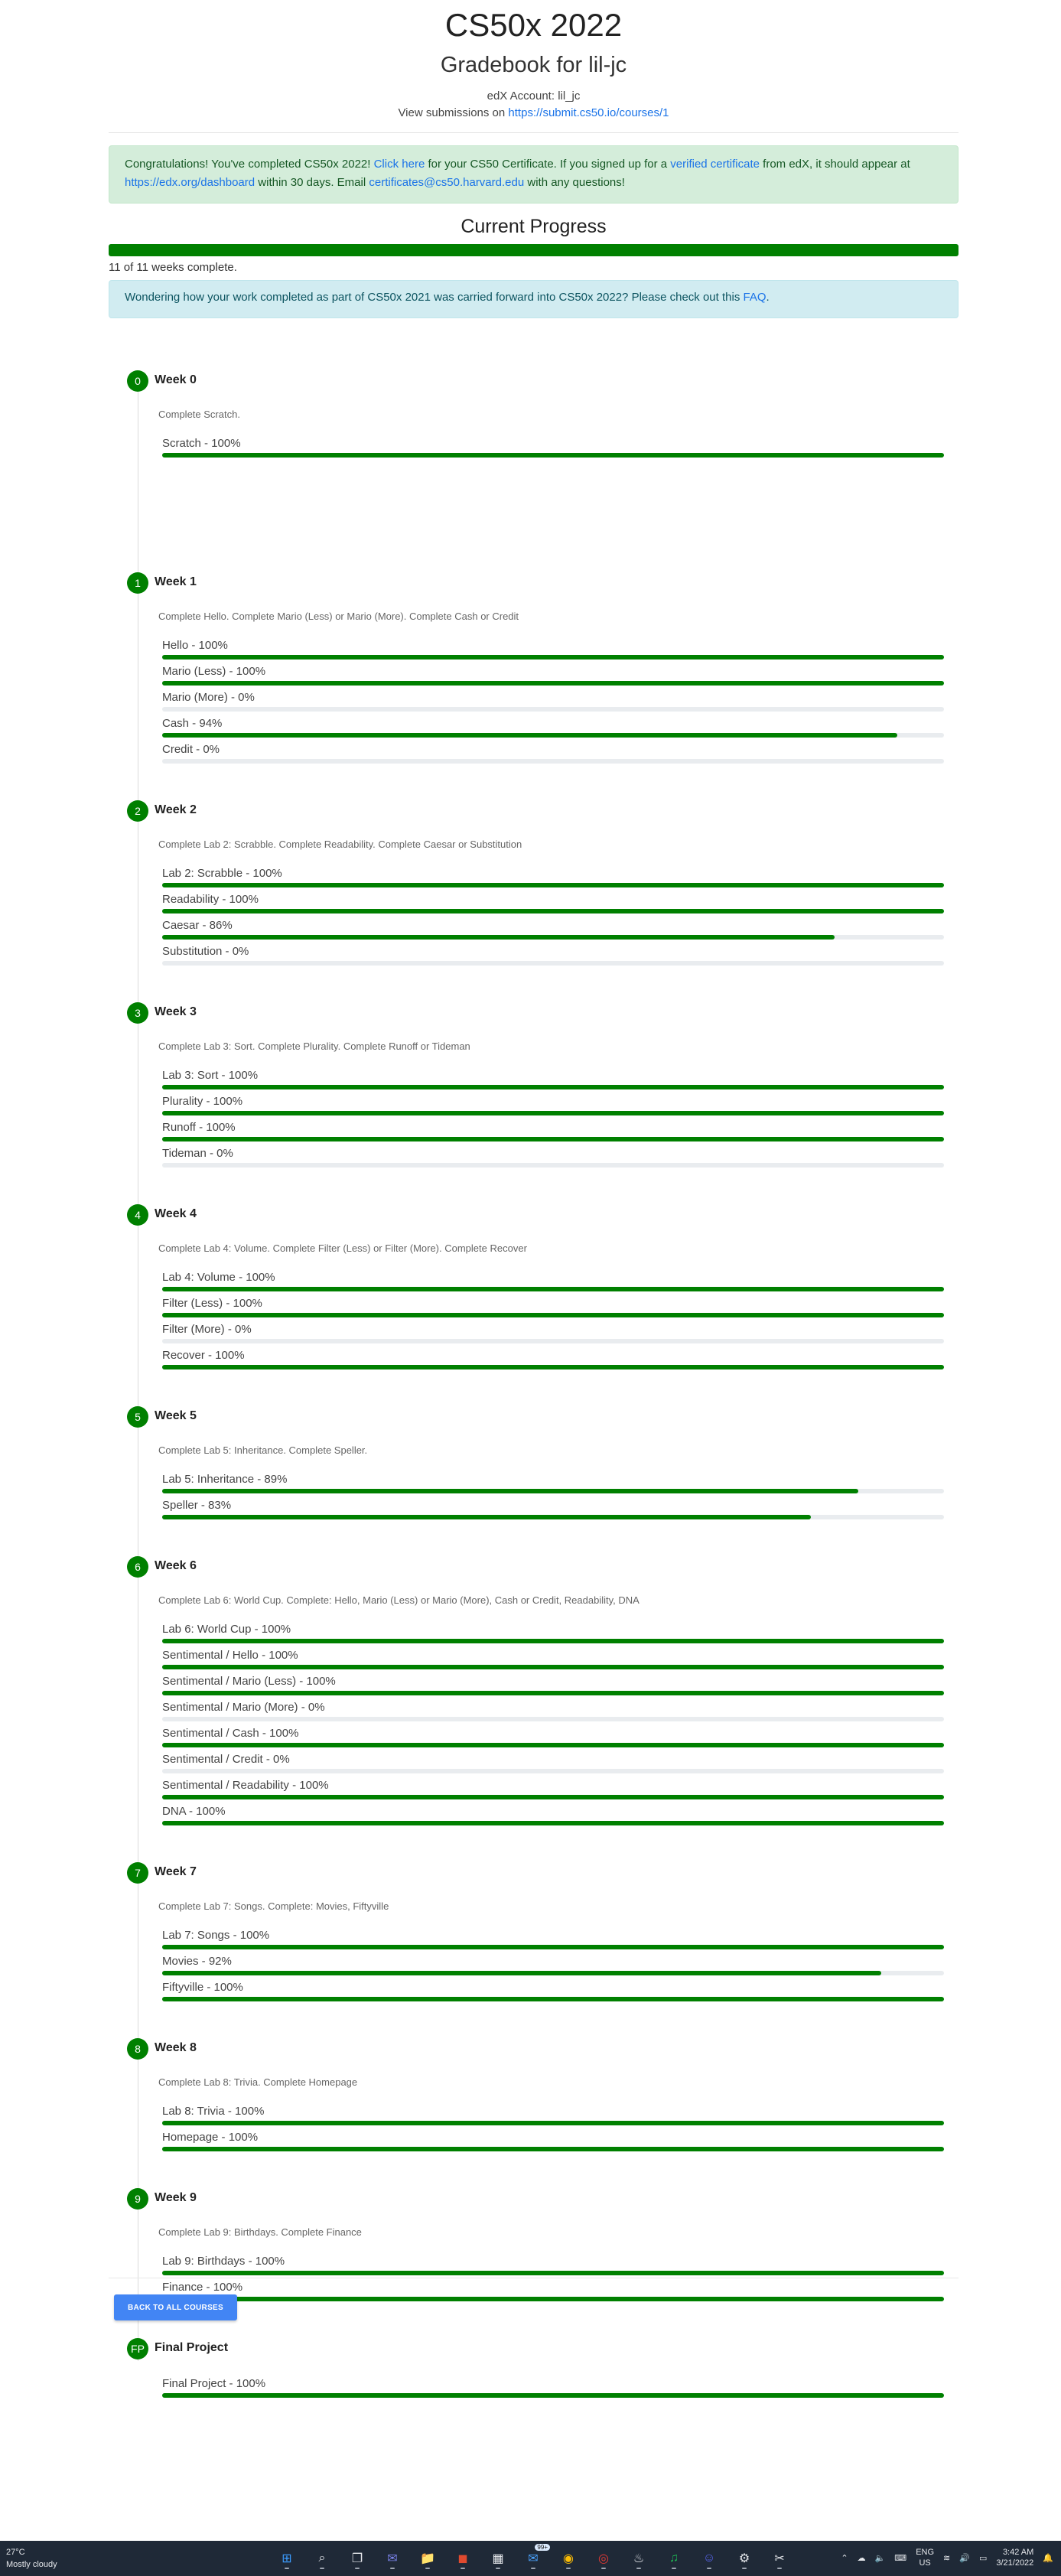 This screenshot has width=1061, height=2576. What do you see at coordinates (715, 165) in the screenshot?
I see `verified-certificate-link: verified certificate` at bounding box center [715, 165].